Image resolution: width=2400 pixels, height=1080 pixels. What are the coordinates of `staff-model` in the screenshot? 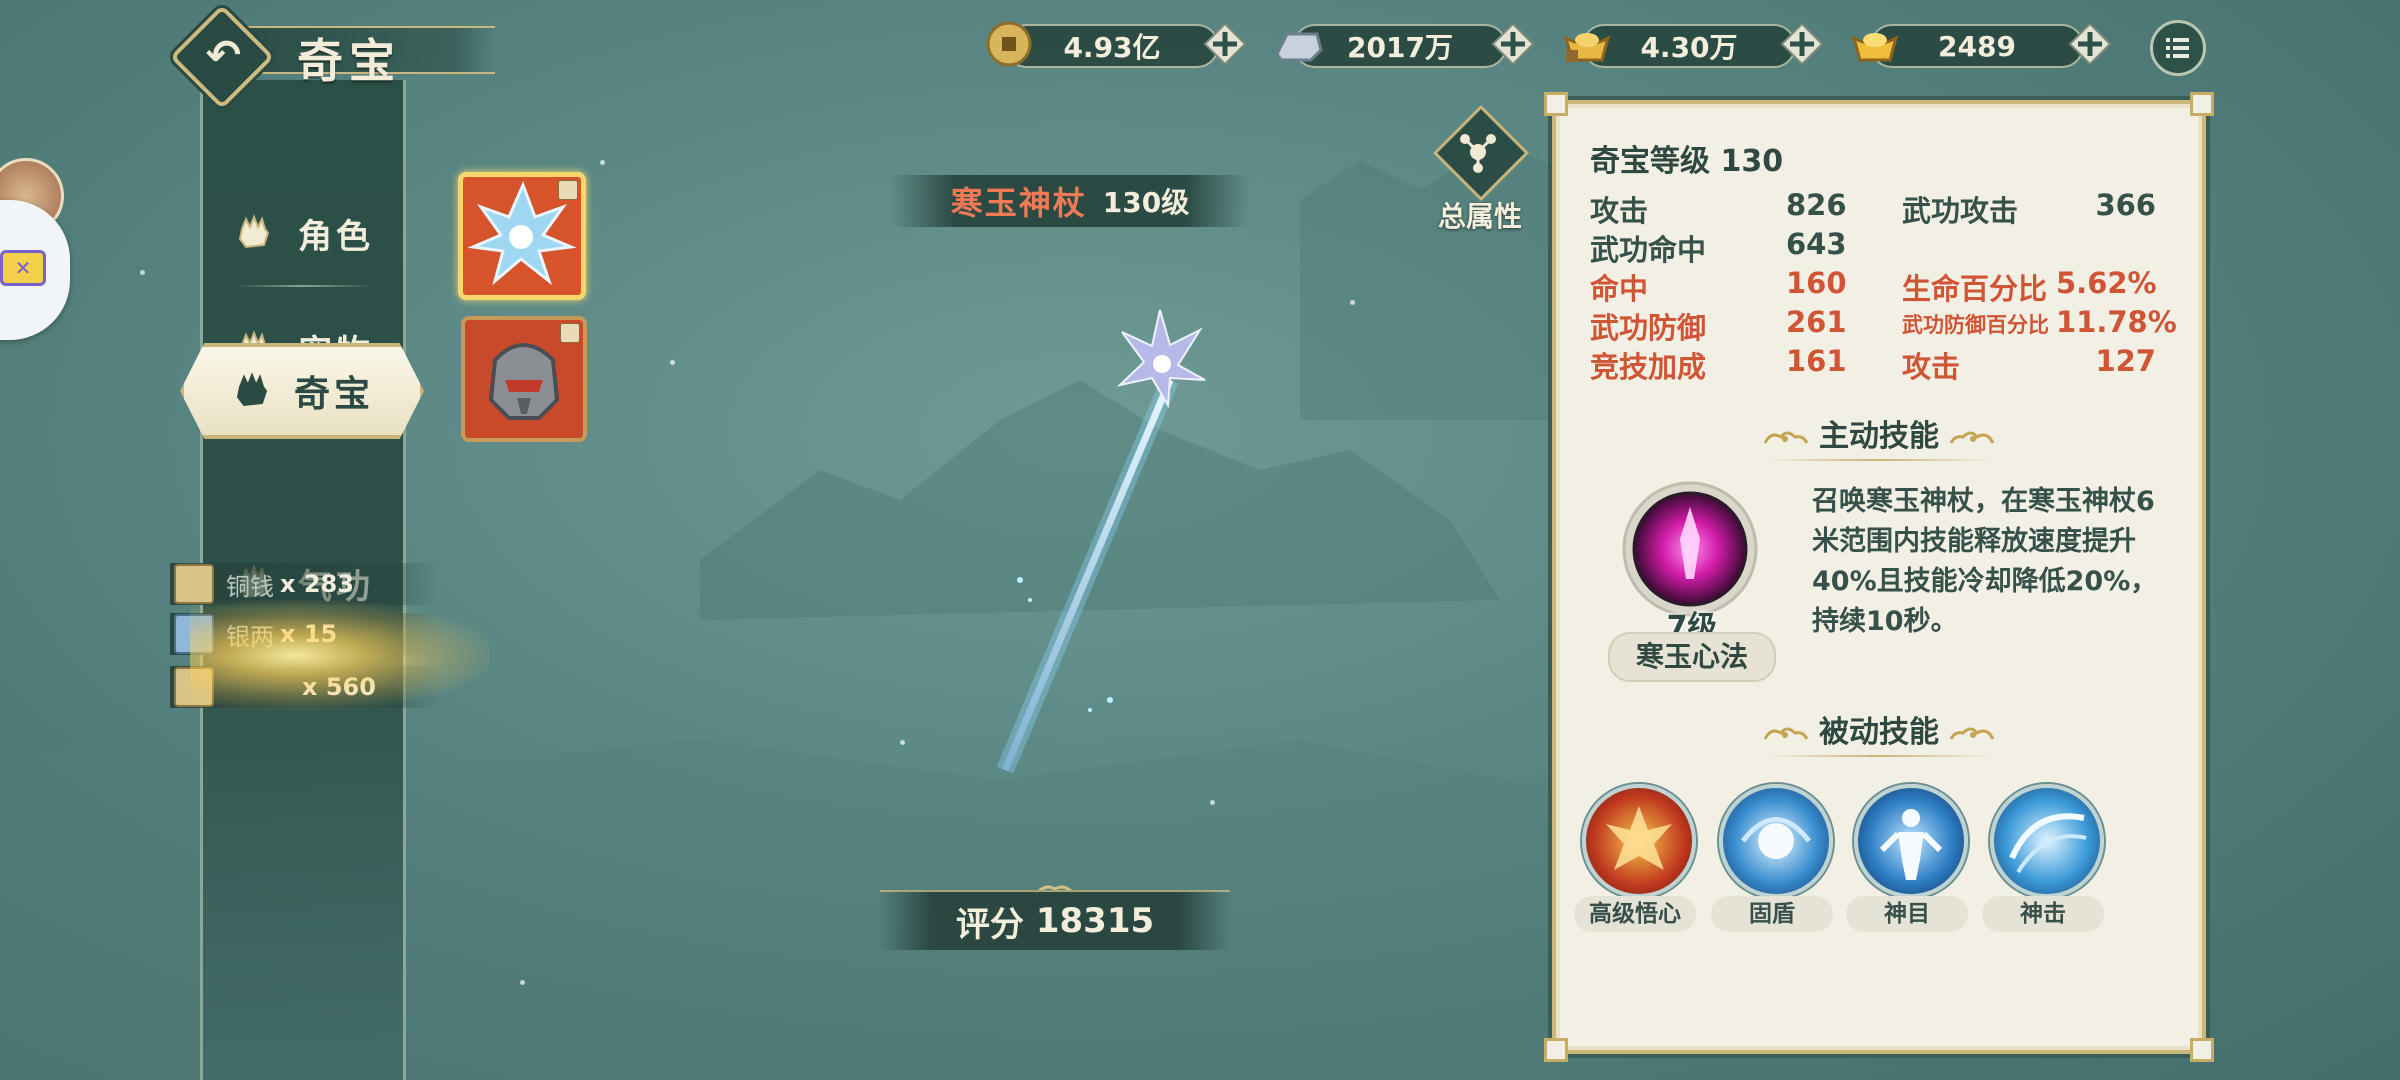 It's located at (1101, 541).